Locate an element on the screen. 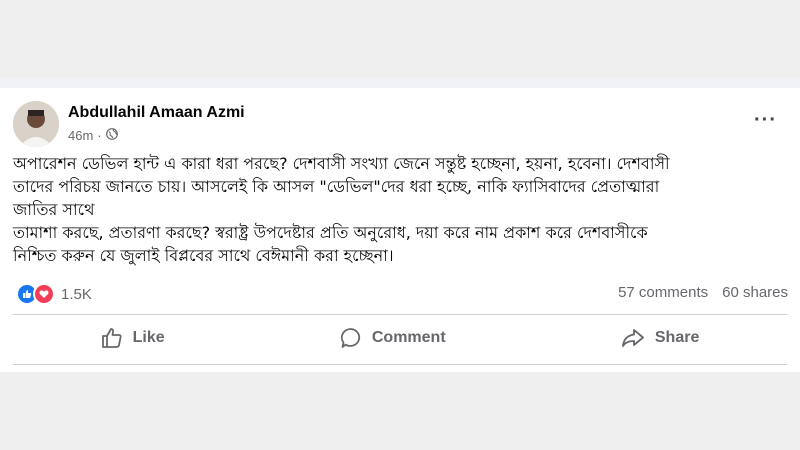 The image size is (800, 450). thumbs-up-icon is located at coordinates (112, 338).